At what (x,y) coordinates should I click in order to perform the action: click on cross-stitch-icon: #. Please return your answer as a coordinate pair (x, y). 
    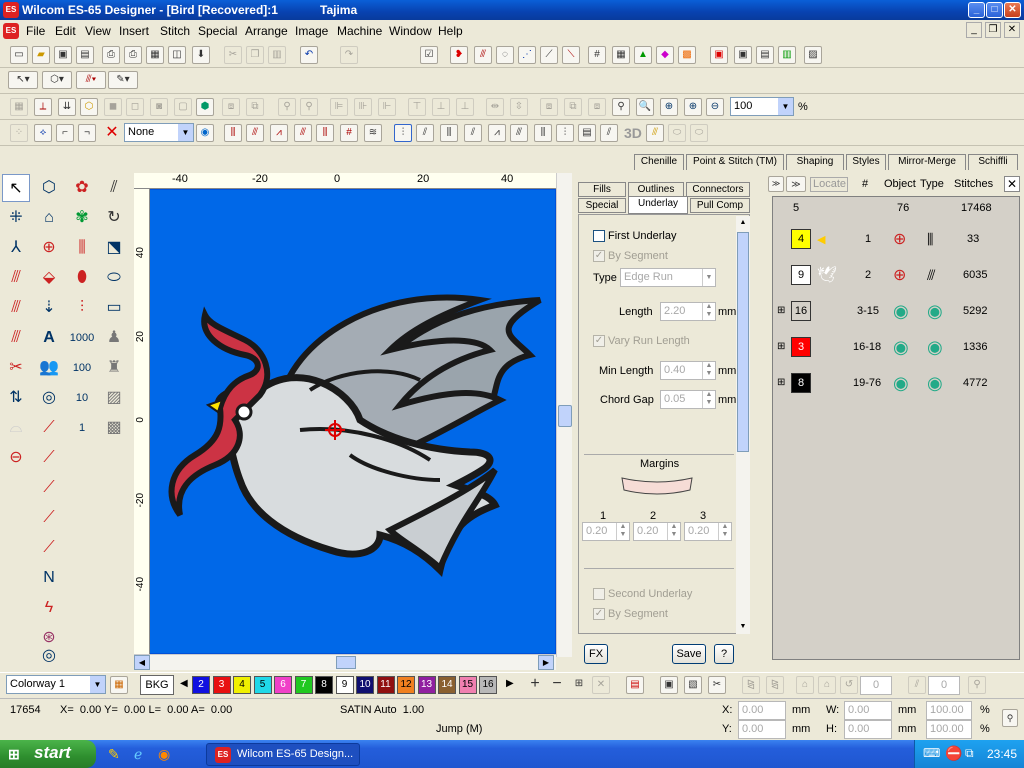
    Looking at the image, I should click on (349, 133).